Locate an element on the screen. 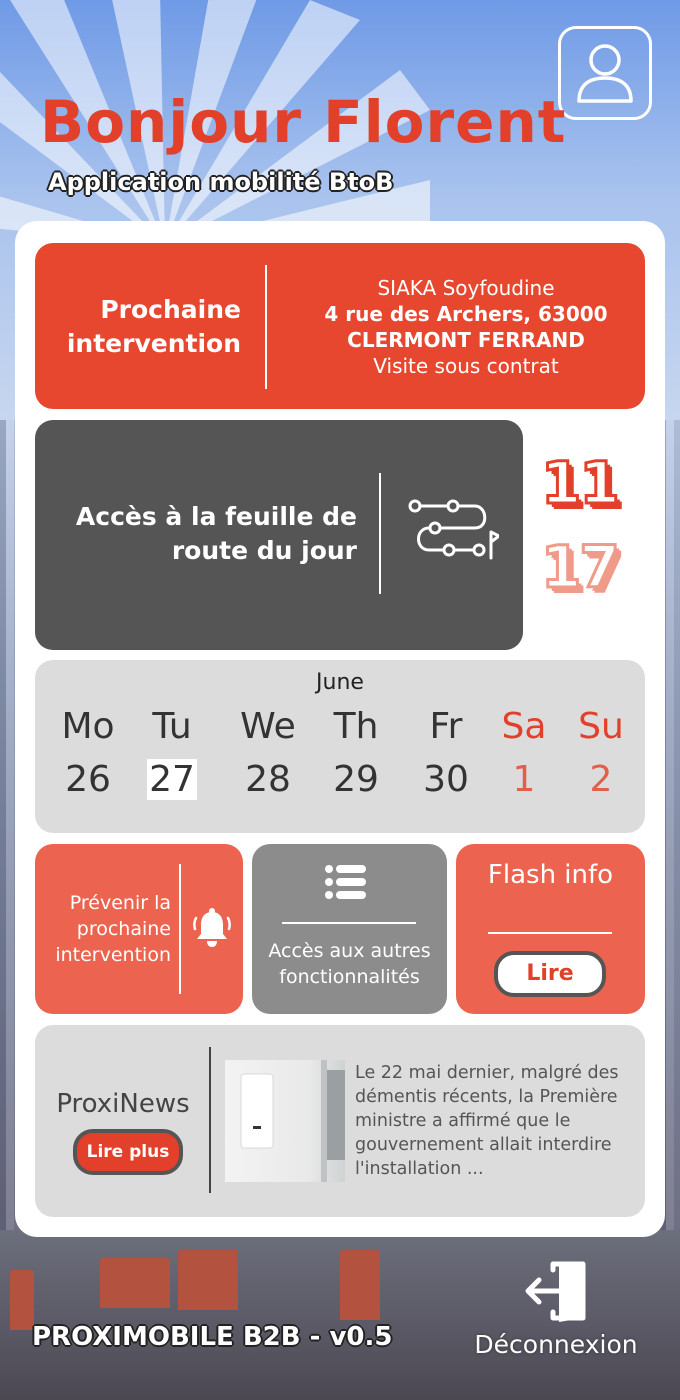 The height and width of the screenshot is (1400, 680). app-version-title: PROXIMOBILE B2B - v0.5 is located at coordinates (212, 1337).